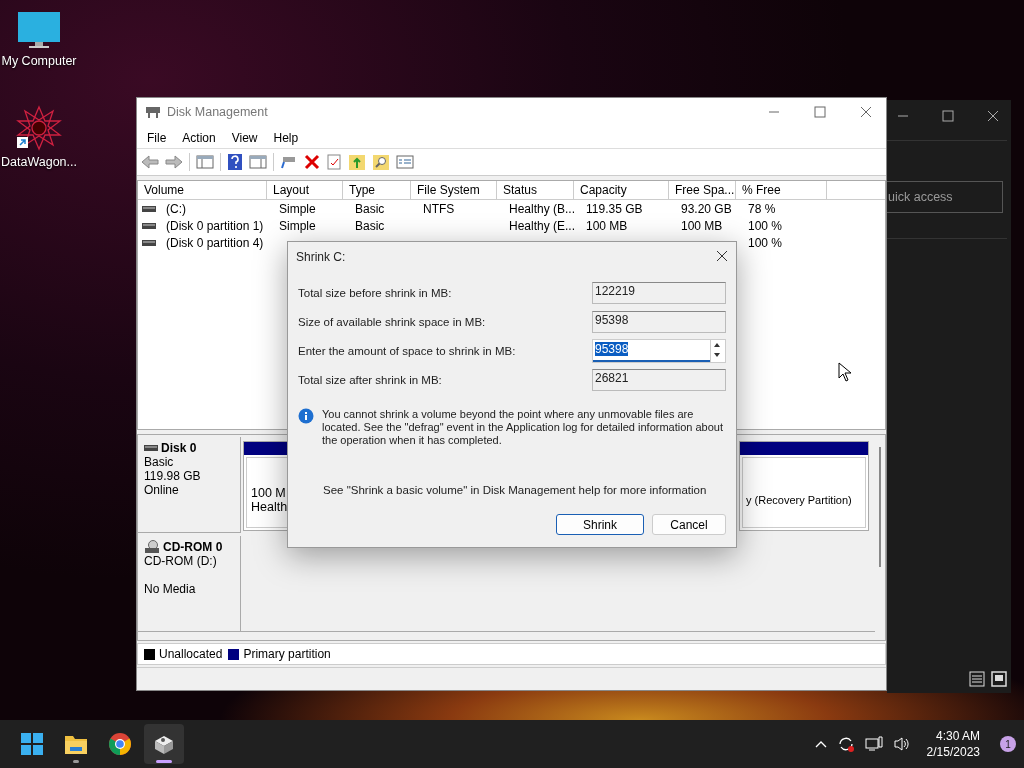 The width and height of the screenshot is (1024, 768). Describe the element at coordinates (375, 293) in the screenshot. I see `field-label: Total size before shrink in MB:` at that location.